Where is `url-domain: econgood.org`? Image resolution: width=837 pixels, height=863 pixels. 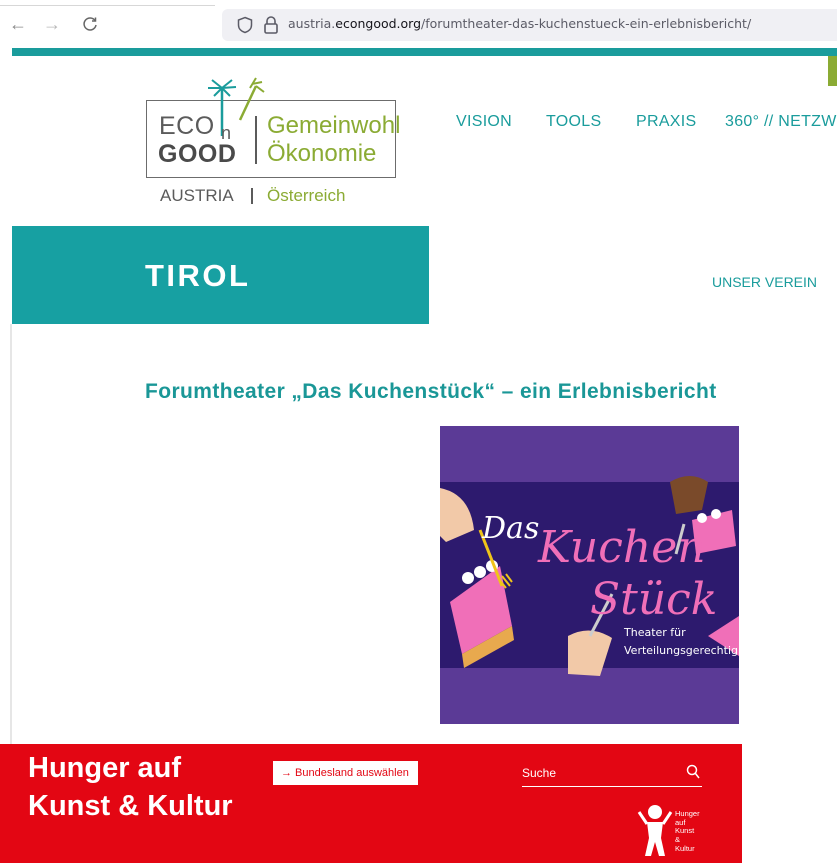 url-domain: econgood.org is located at coordinates (378, 23).